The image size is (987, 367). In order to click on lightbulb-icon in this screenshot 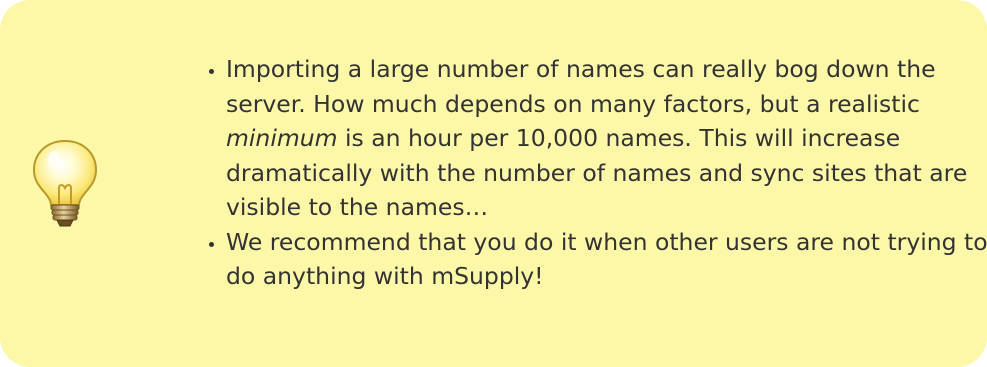, I will do `click(65, 183)`.